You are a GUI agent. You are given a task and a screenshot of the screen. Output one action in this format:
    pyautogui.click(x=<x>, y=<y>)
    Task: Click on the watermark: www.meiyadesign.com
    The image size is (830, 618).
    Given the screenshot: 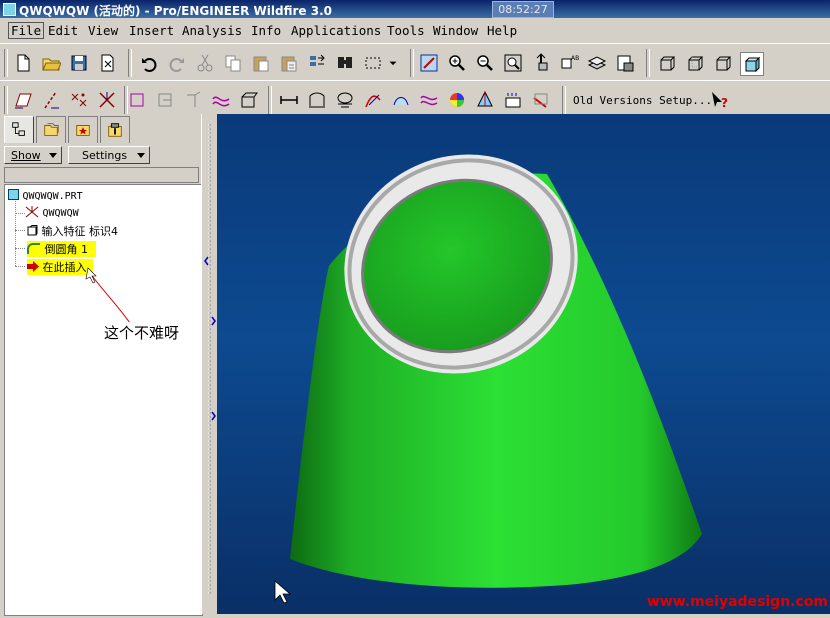 What is the action you would take?
    pyautogui.click(x=737, y=602)
    